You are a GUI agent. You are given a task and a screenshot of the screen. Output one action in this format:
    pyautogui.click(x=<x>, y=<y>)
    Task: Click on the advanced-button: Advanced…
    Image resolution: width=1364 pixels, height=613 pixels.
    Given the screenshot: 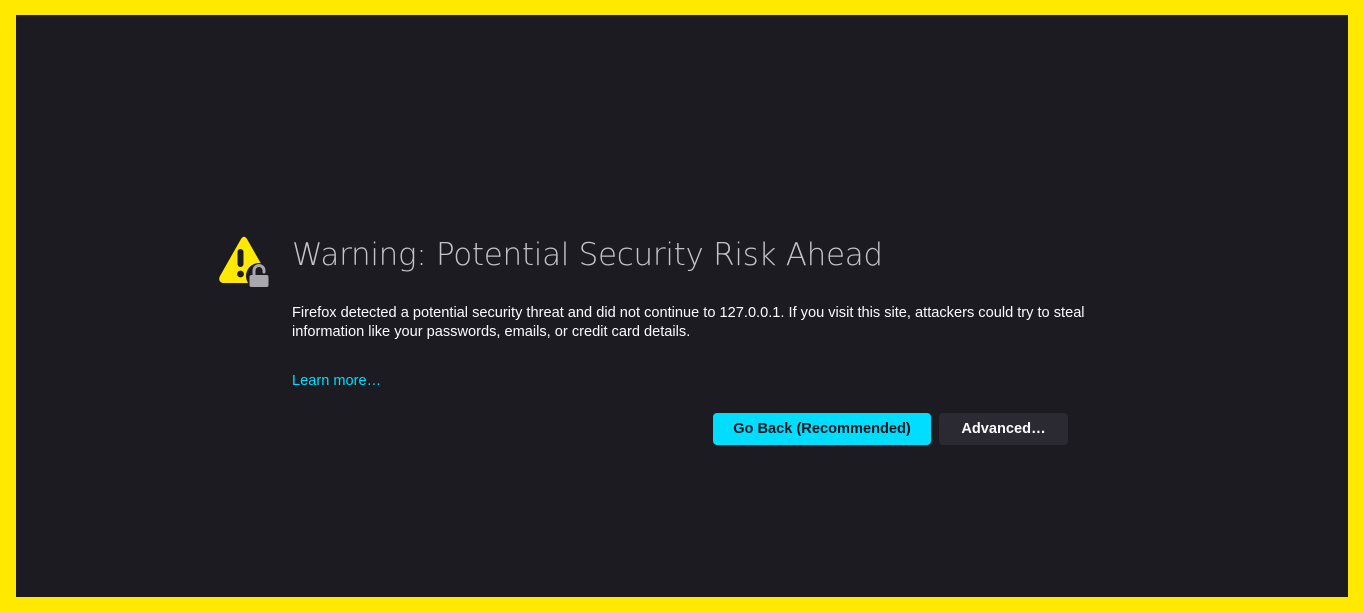 What is the action you would take?
    pyautogui.click(x=1003, y=429)
    